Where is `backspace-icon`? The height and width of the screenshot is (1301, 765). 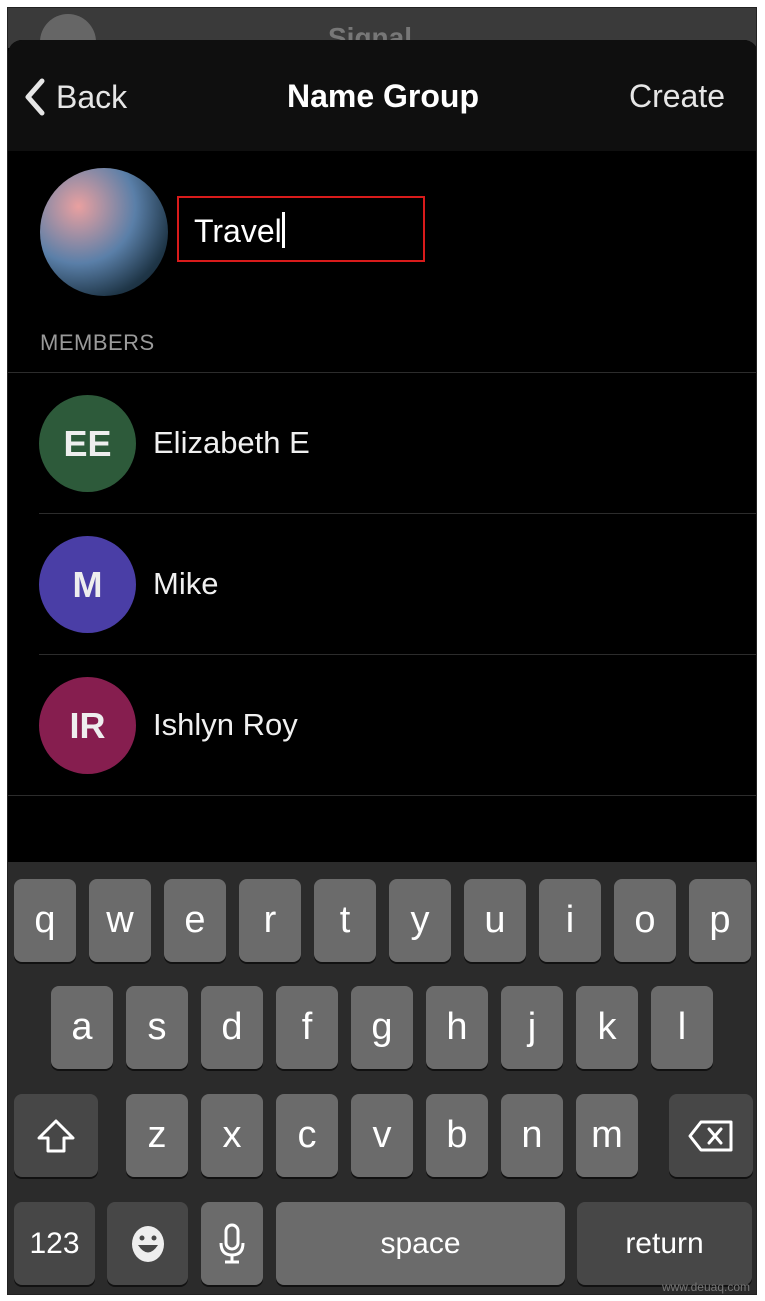
backspace-icon is located at coordinates (710, 1135).